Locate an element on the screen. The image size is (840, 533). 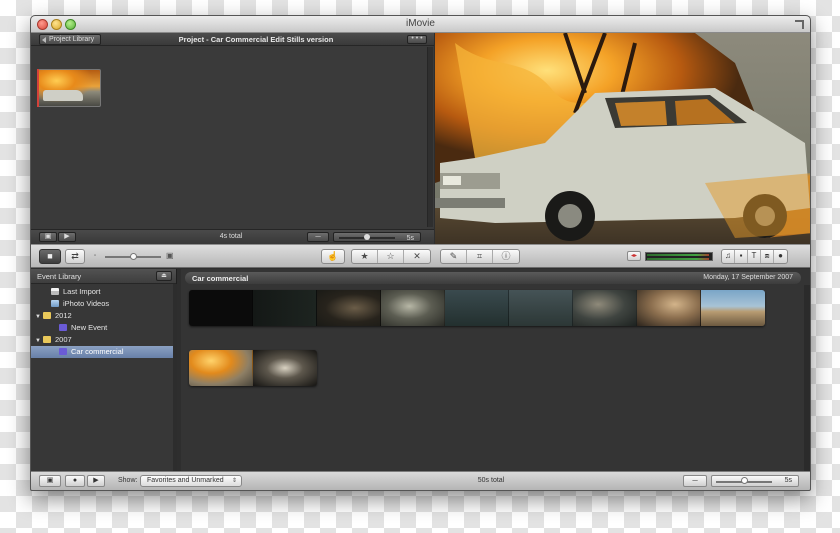
event-library-item-label: 2007 is located at coordinates (63, 339).